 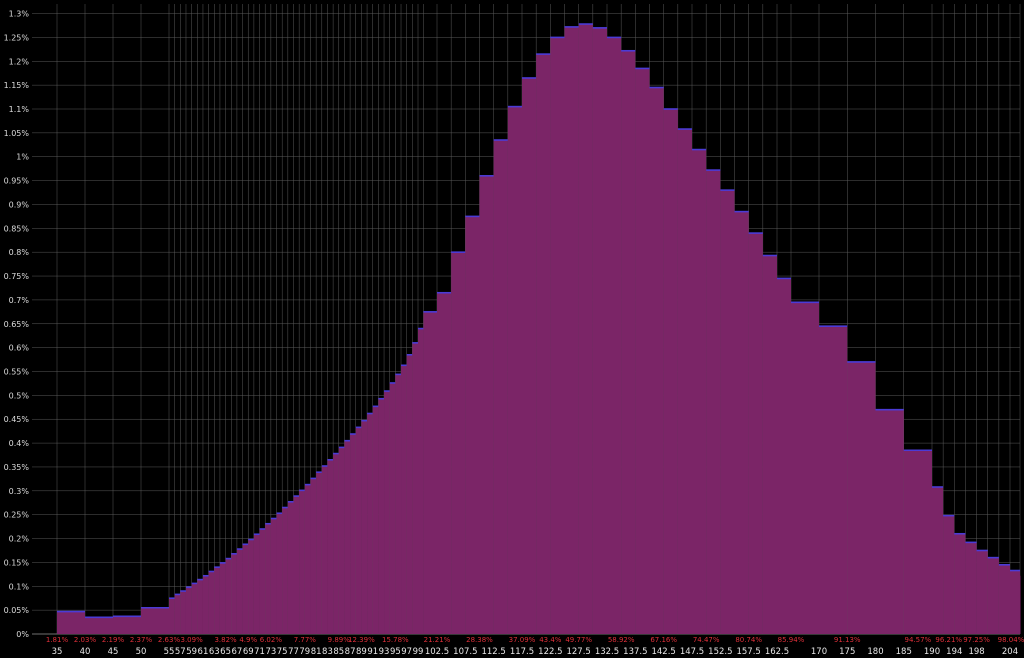 What do you see at coordinates (578, 640) in the screenshot?
I see `cumulative-percent-label: 49.77%` at bounding box center [578, 640].